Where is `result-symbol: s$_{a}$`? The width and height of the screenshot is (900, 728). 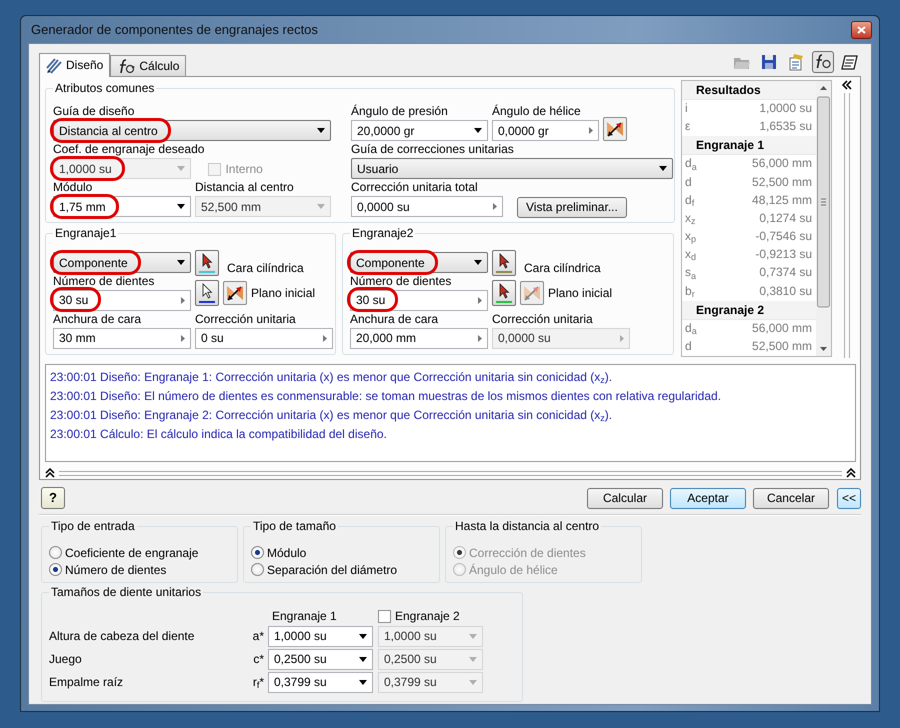
result-symbol: s$_{a}$ is located at coordinates (690, 273).